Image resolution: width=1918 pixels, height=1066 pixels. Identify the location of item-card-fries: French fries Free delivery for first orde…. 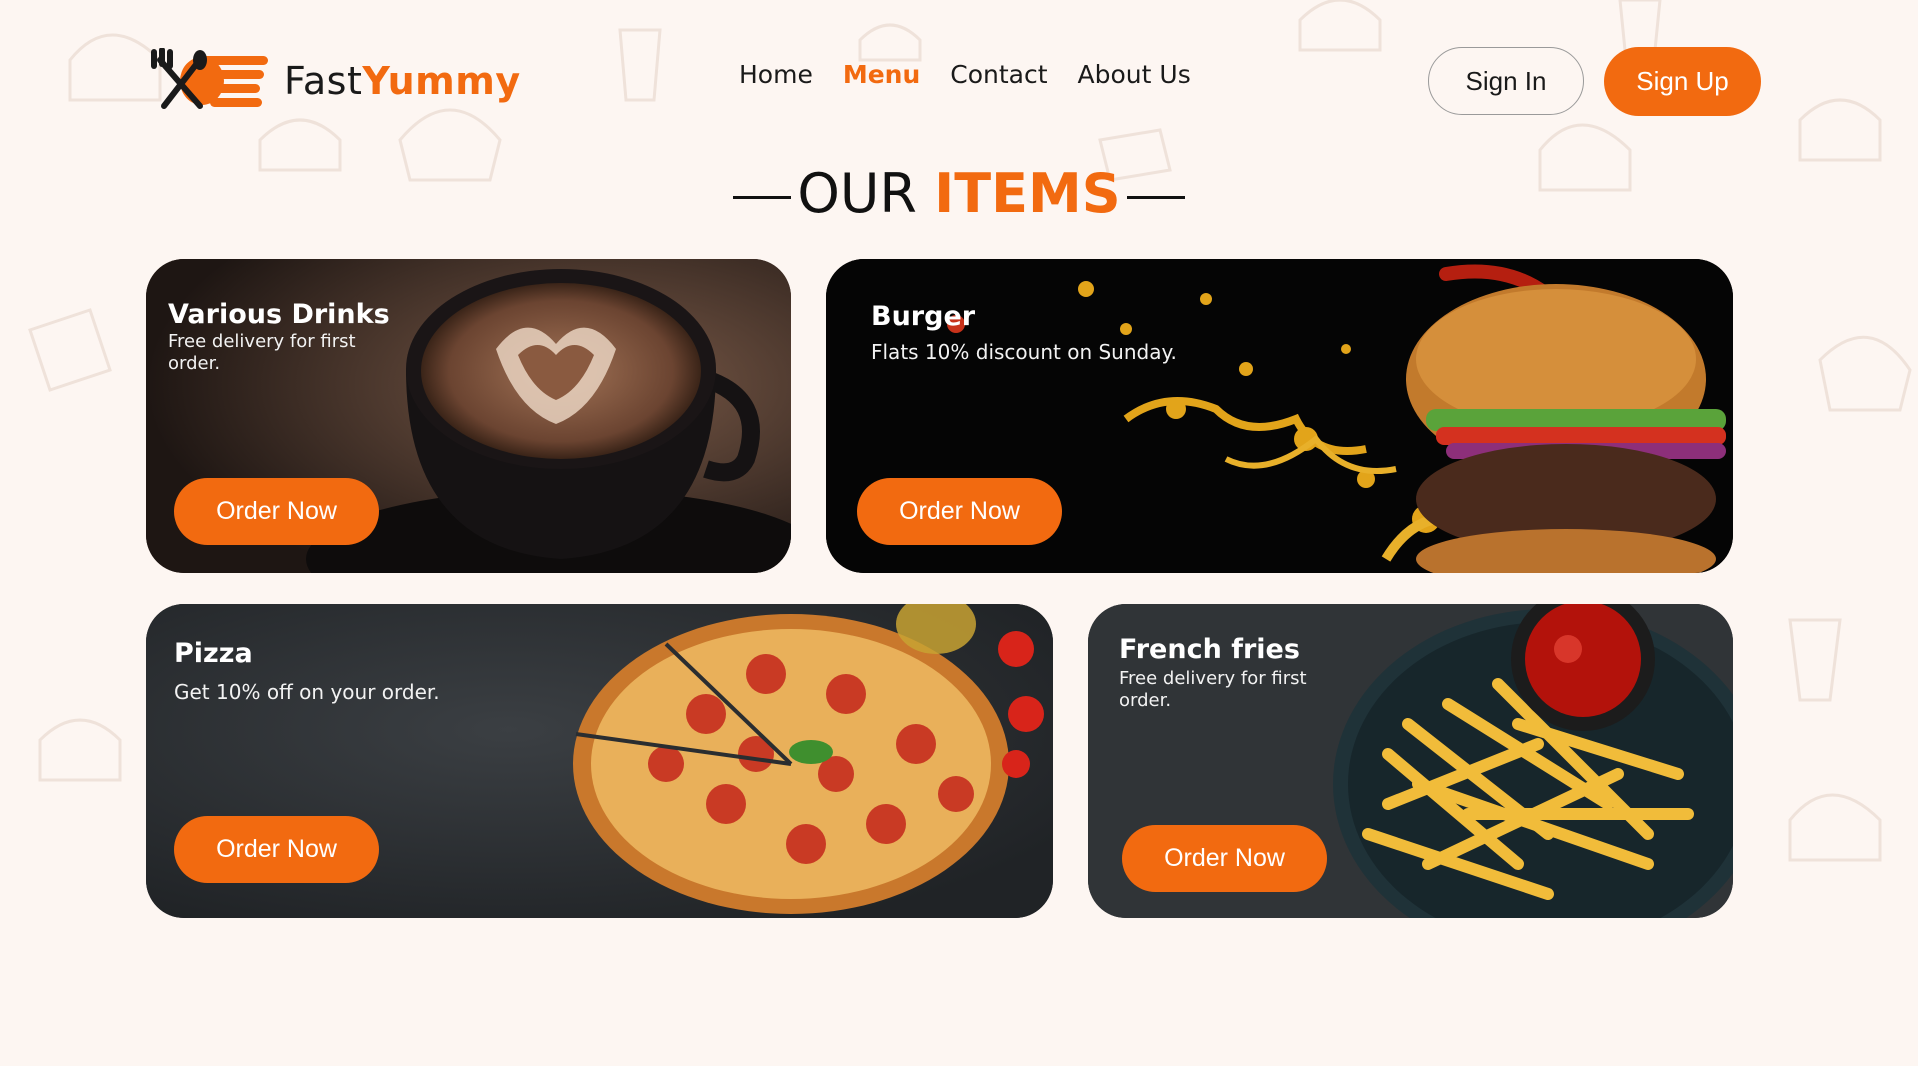
(1410, 761).